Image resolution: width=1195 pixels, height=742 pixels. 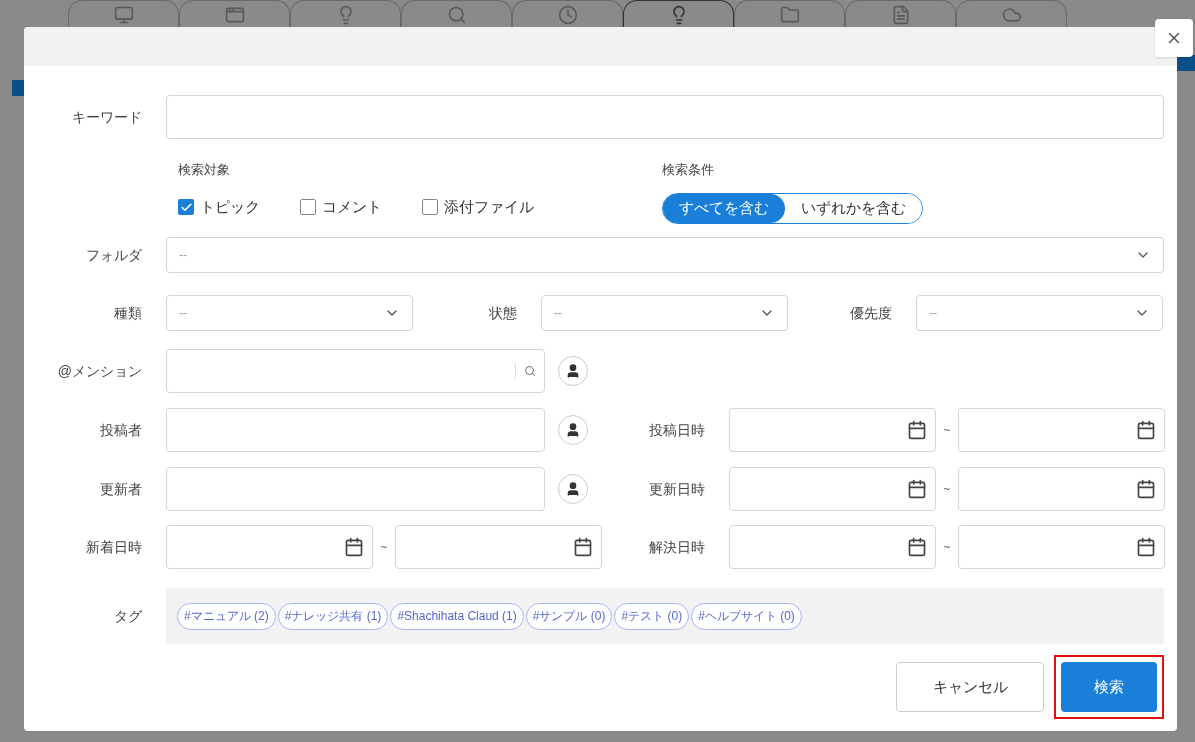 What do you see at coordinates (204, 169) in the screenshot?
I see `section-label: 検索対象` at bounding box center [204, 169].